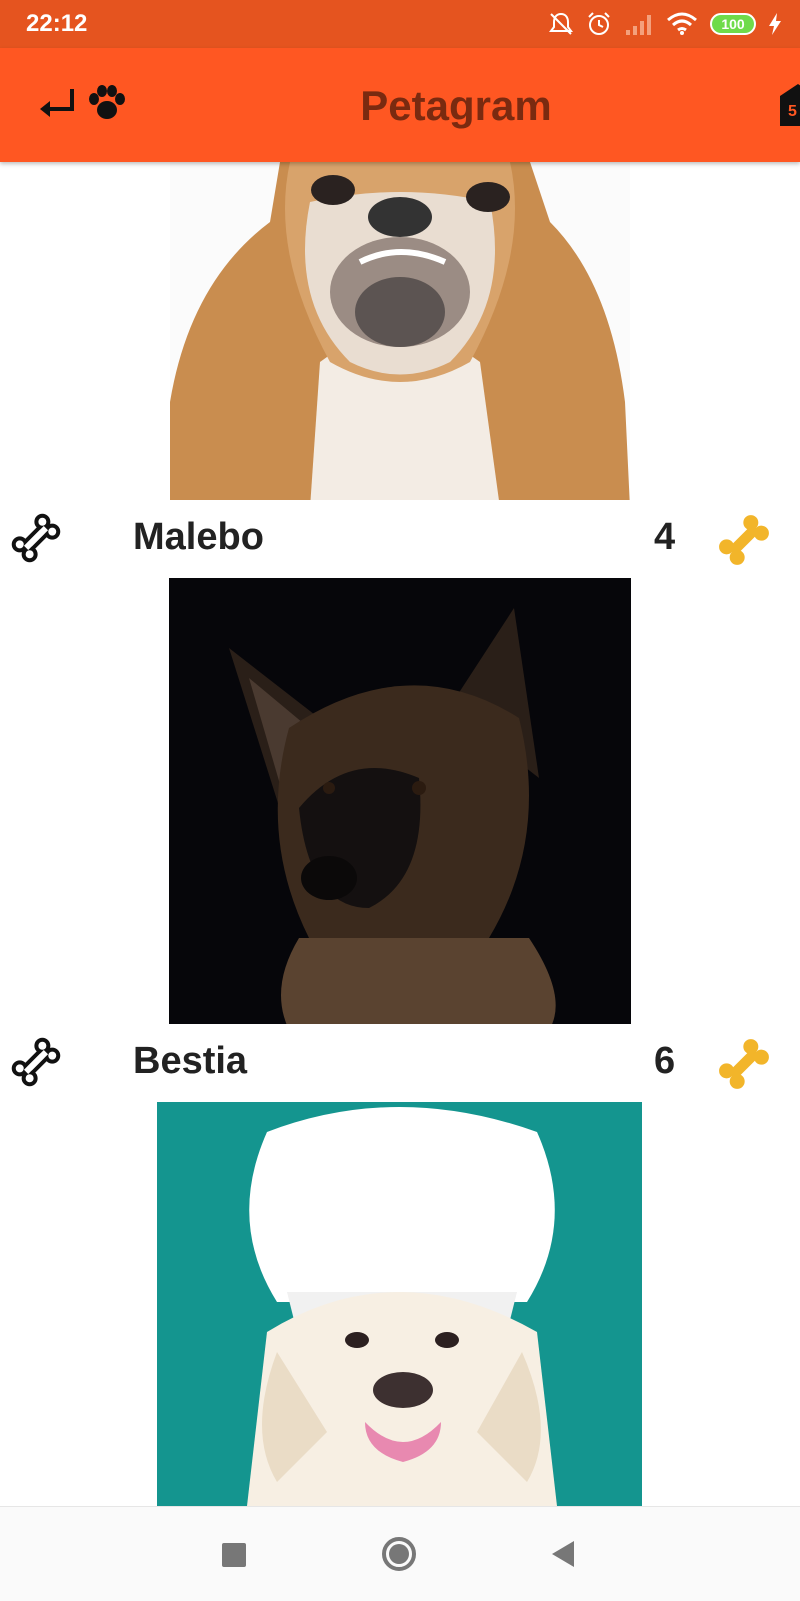 This screenshot has width=800, height=1601. I want to click on home-dot-icon, so click(399, 1554).